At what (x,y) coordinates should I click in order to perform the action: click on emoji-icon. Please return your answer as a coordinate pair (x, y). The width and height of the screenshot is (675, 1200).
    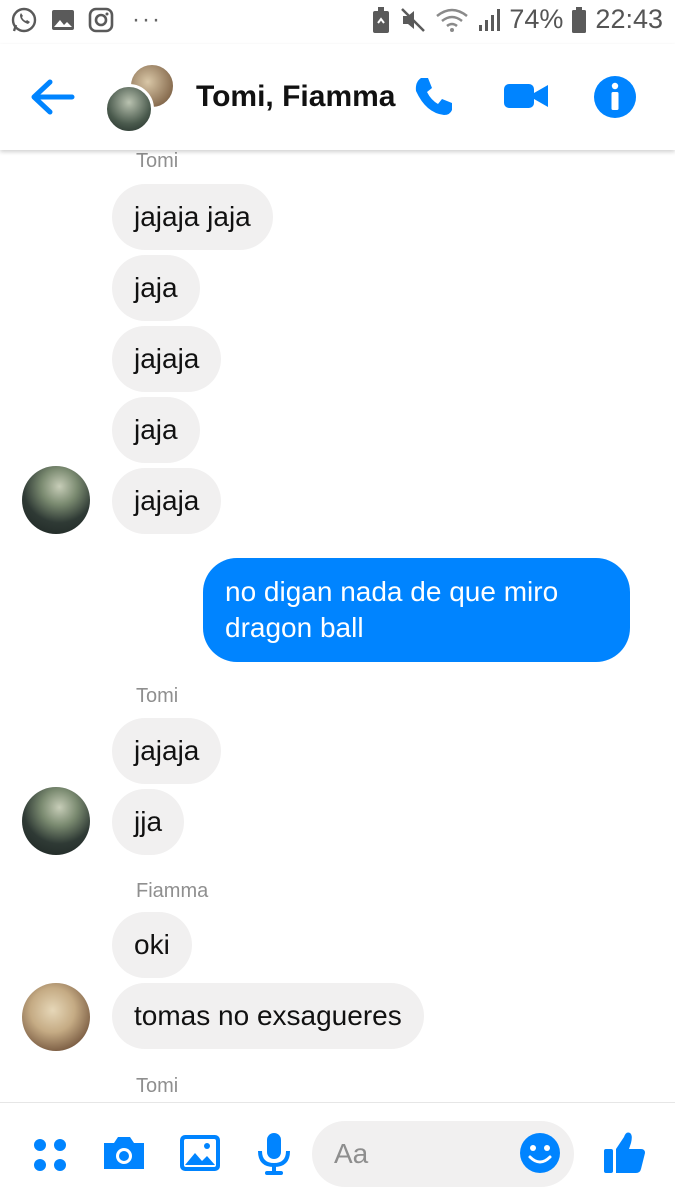
    Looking at the image, I should click on (540, 1156).